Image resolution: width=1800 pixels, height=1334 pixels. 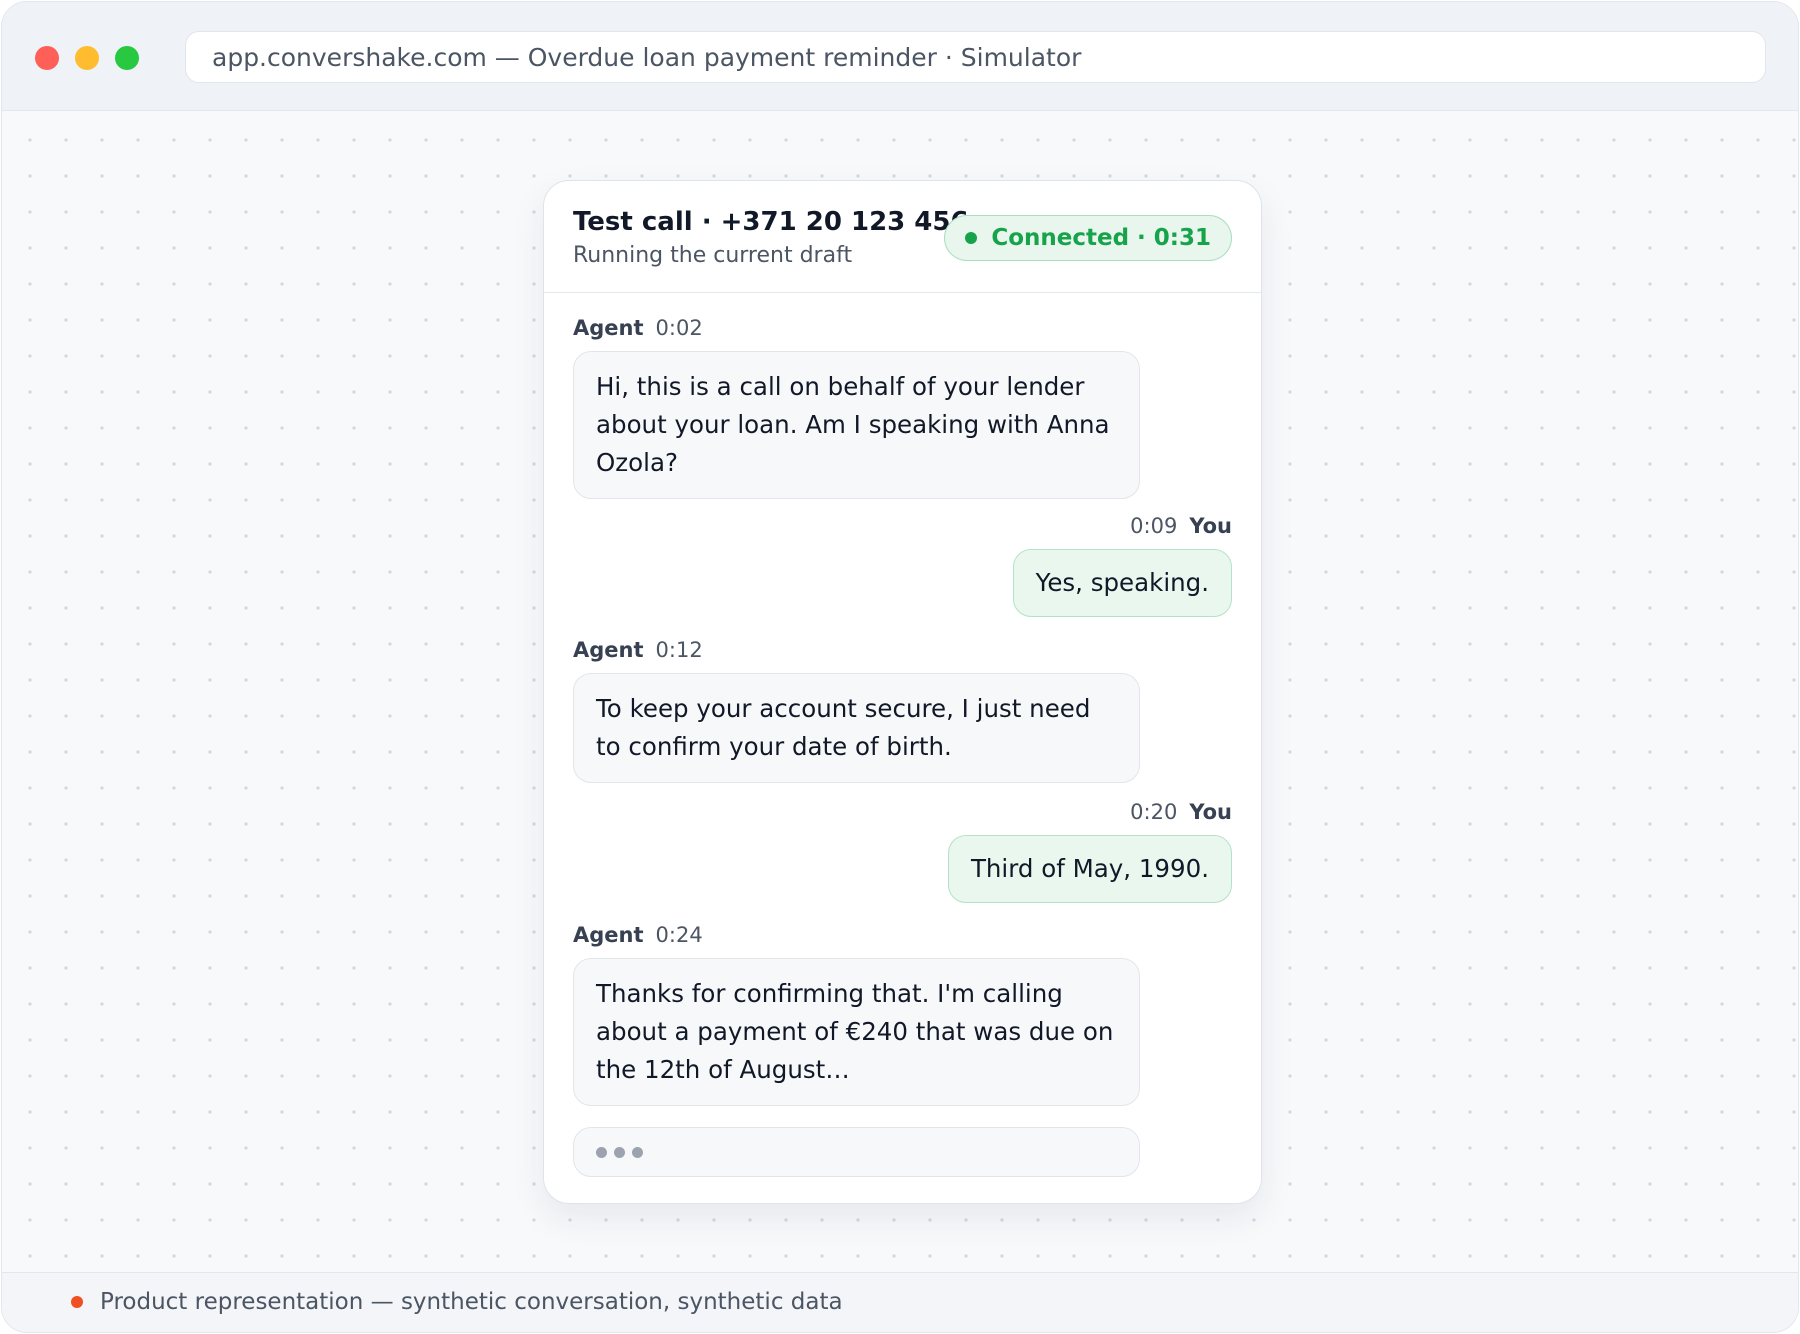 I want to click on message-time: 0:20, so click(x=1154, y=812).